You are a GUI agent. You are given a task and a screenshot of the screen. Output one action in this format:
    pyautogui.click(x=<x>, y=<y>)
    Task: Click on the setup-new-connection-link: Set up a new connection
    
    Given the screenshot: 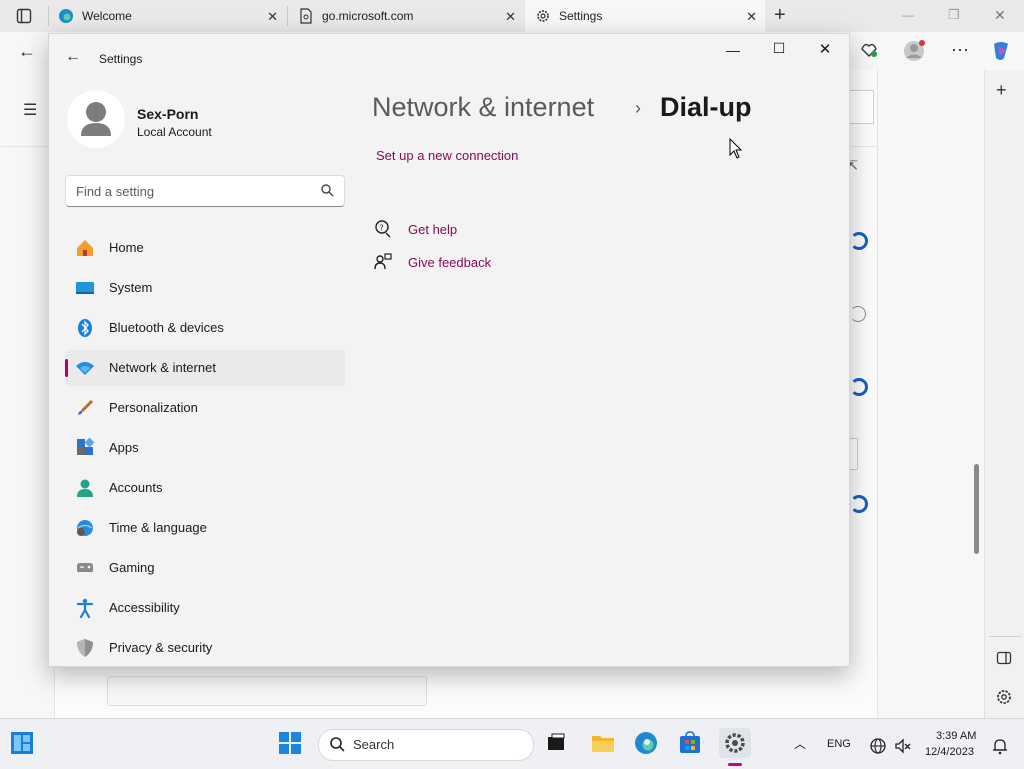 What is the action you would take?
    pyautogui.click(x=447, y=155)
    